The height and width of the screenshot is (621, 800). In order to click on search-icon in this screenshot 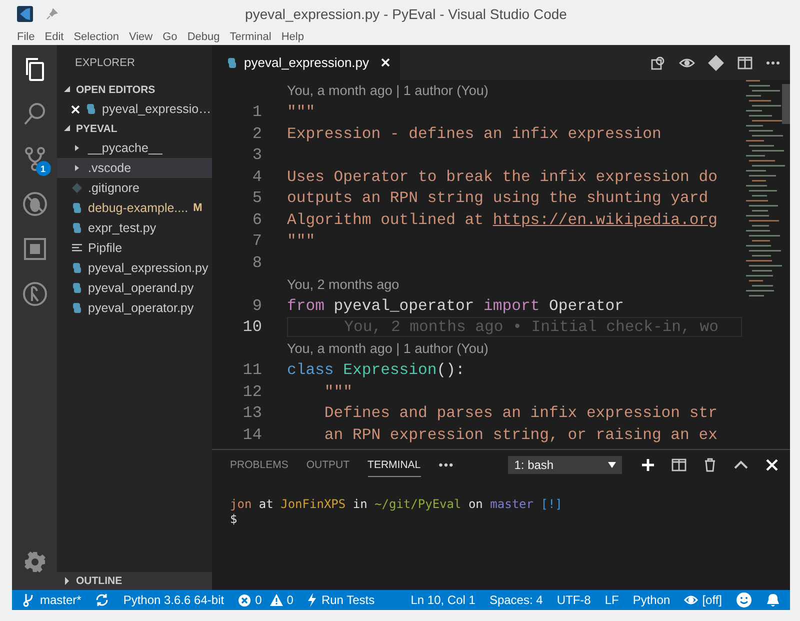, I will do `click(35, 114)`.